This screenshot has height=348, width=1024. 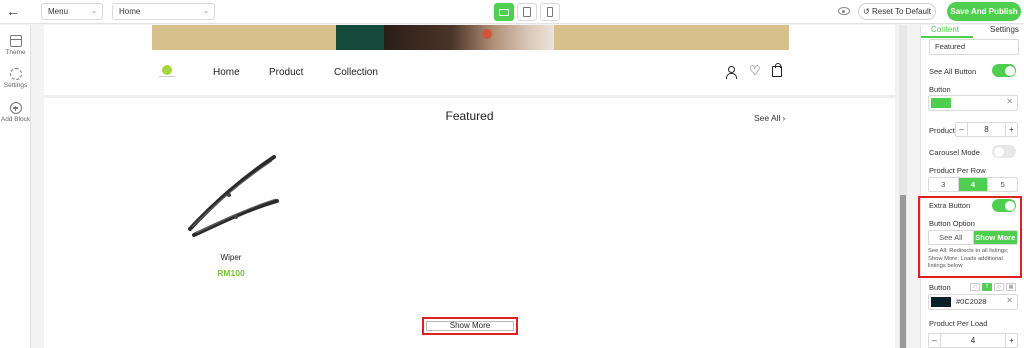 I want to click on sidebar-item-add-block: Add Block, so click(x=15, y=112).